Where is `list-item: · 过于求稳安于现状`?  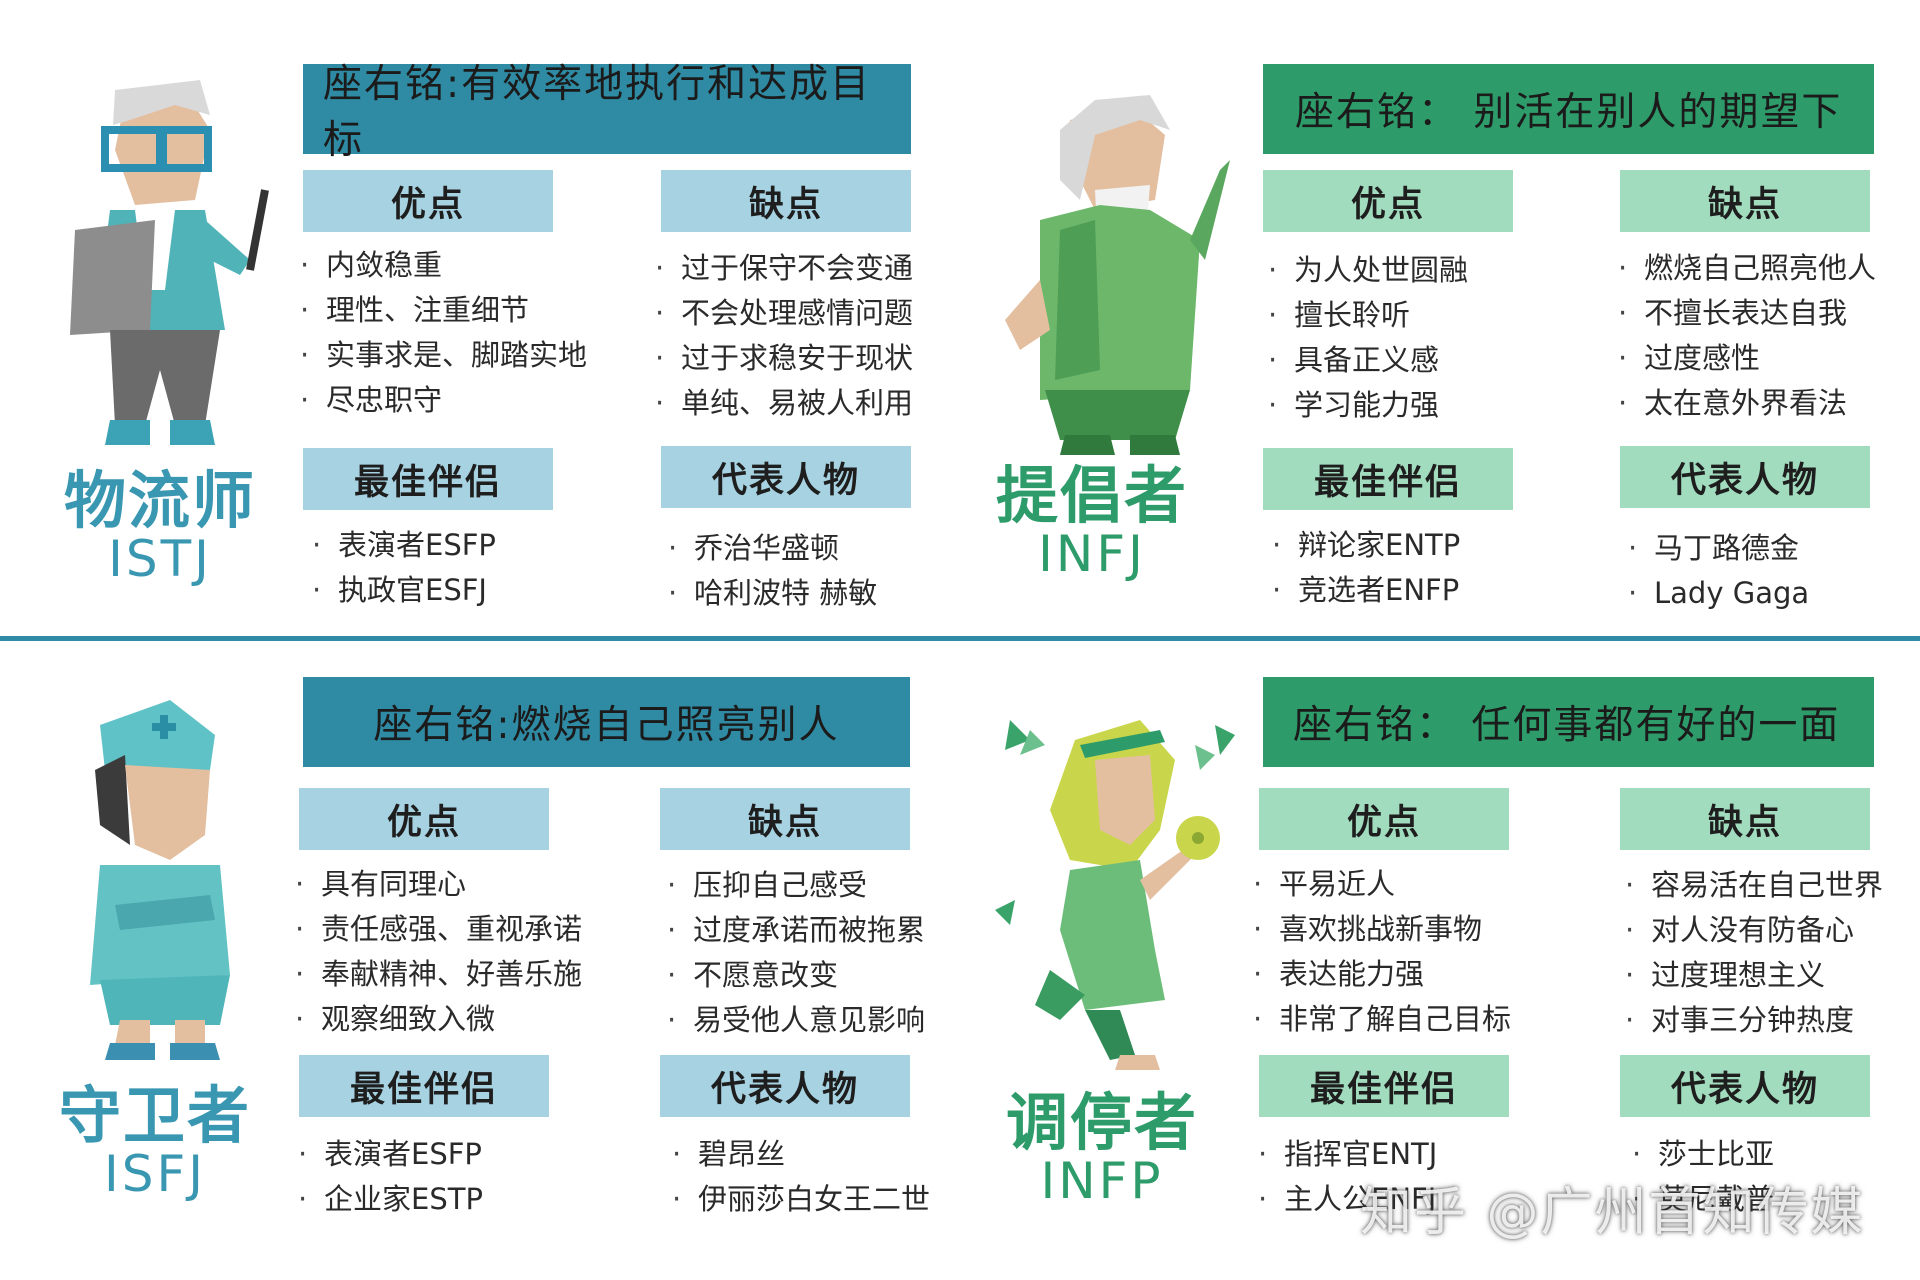 list-item: · 过于求稳安于现状 is located at coordinates (784, 358).